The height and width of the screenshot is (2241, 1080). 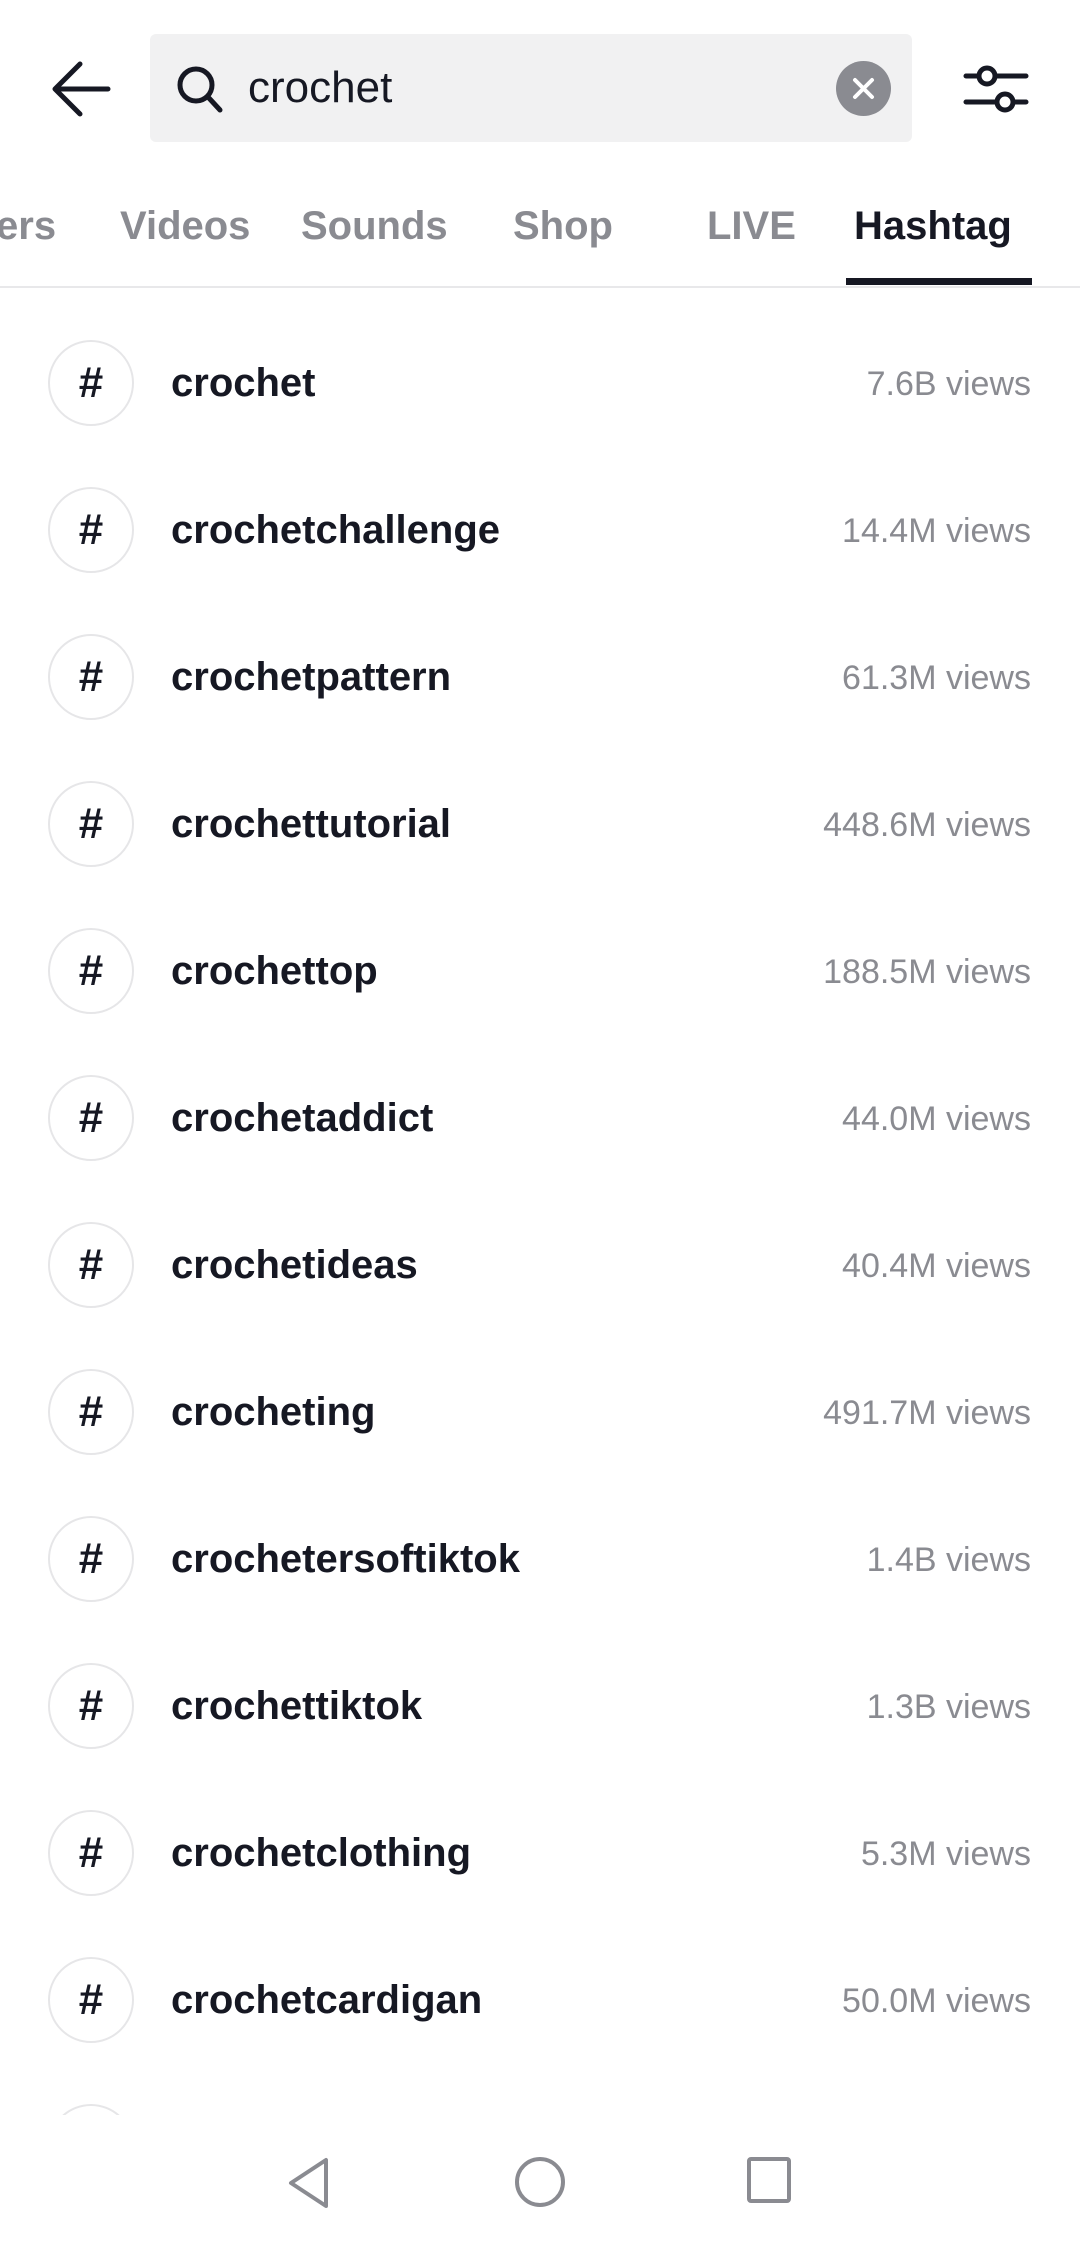 What do you see at coordinates (302, 1118) in the screenshot?
I see `hashtag-name: crochetaddict` at bounding box center [302, 1118].